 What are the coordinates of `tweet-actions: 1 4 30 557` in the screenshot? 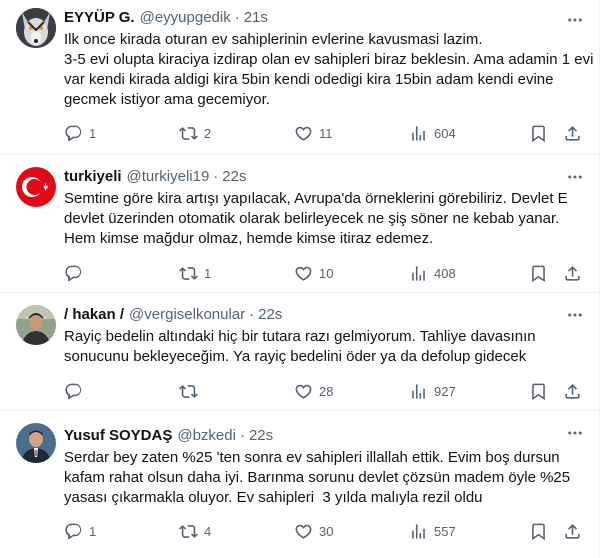 It's located at (331, 531).